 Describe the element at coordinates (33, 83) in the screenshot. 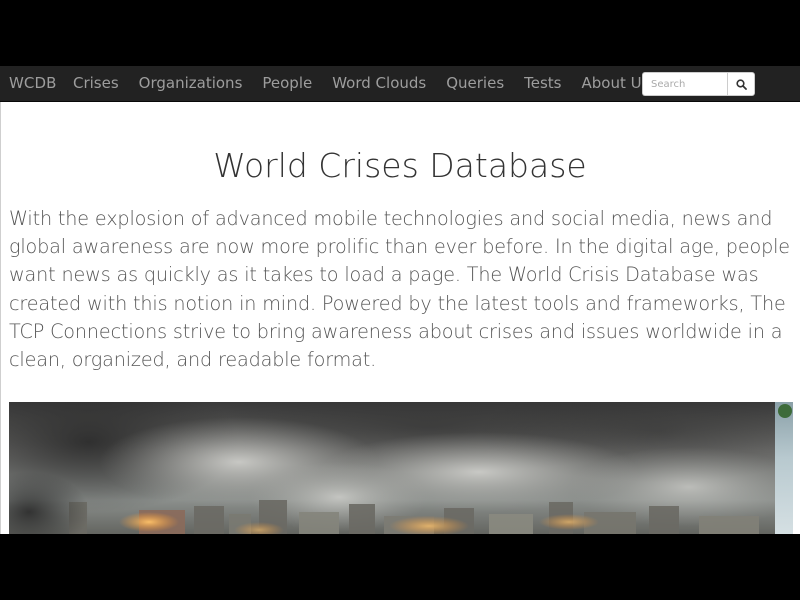

I see `brand-link: WCDB` at that location.